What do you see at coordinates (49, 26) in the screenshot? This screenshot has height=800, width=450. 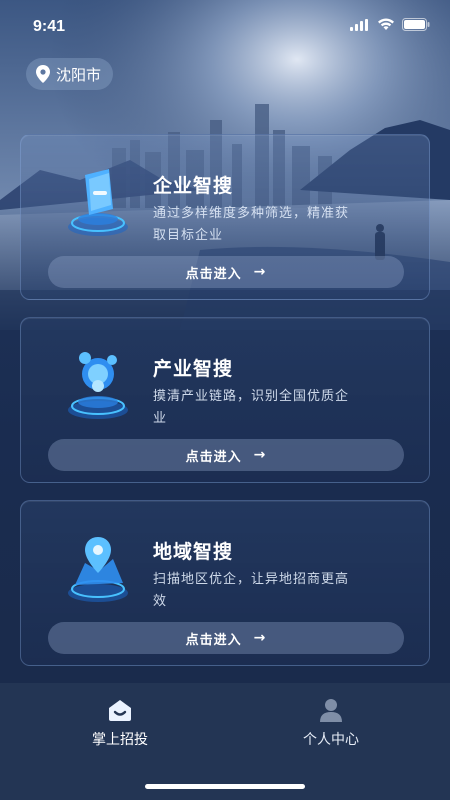 I see `status-time: 9:41` at bounding box center [49, 26].